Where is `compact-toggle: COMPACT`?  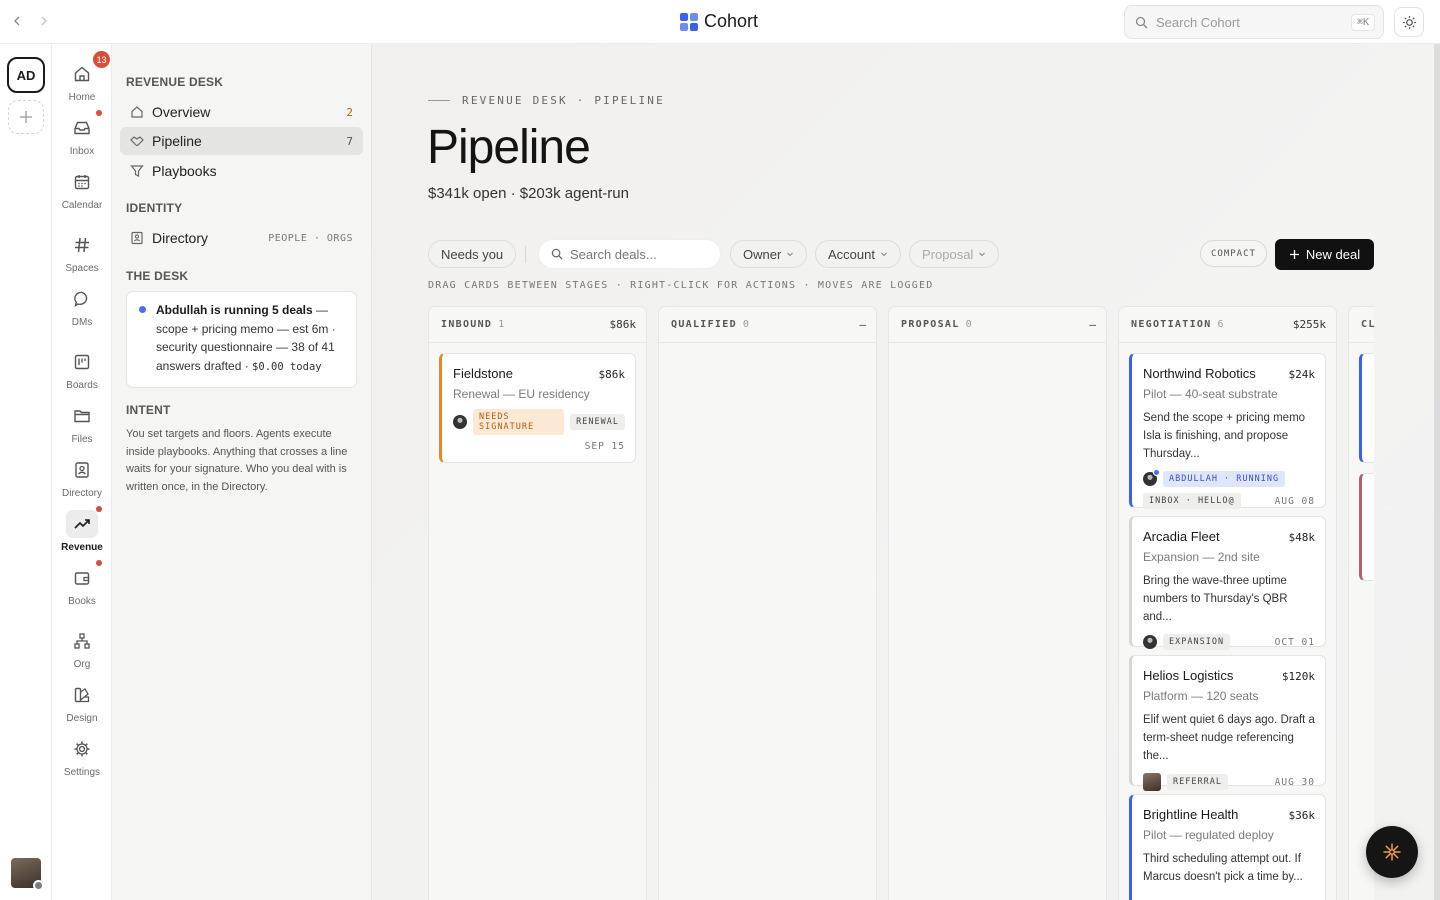 compact-toggle: COMPACT is located at coordinates (1233, 253).